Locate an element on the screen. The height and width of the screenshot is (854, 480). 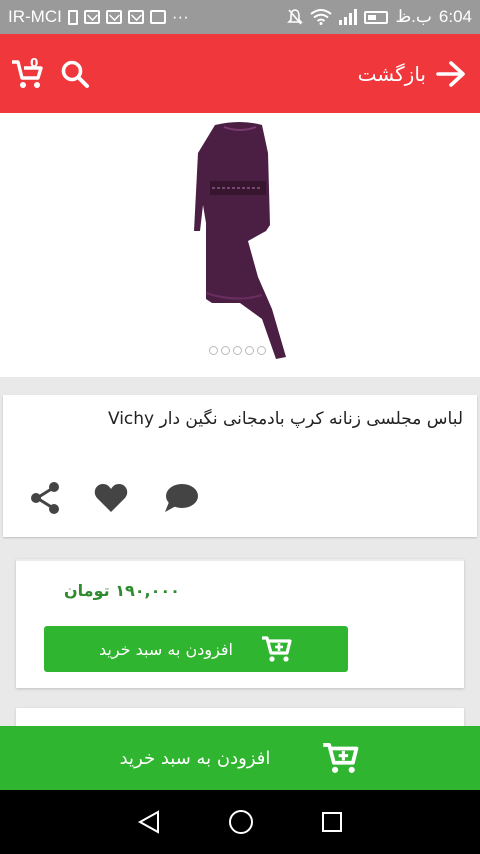
product-actions is located at coordinates (128, 498).